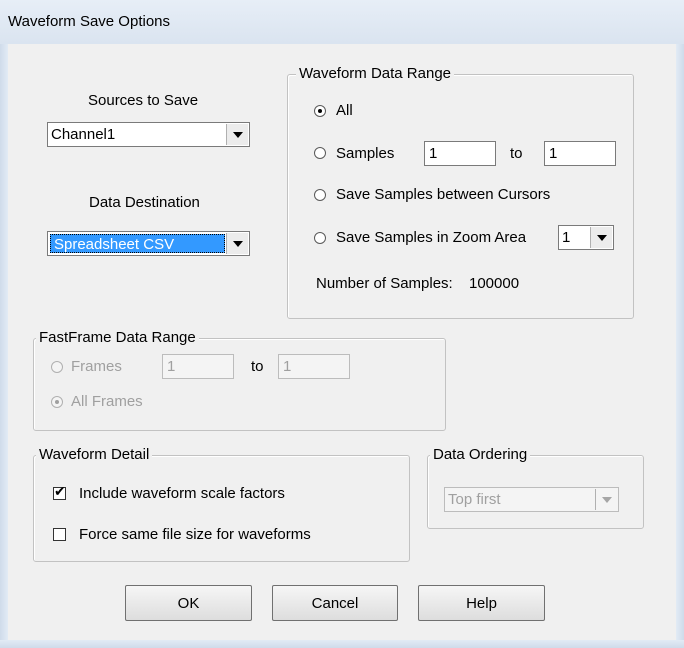 This screenshot has height=648, width=684. I want to click on data-ordering-dropdown: Top first, so click(531, 499).